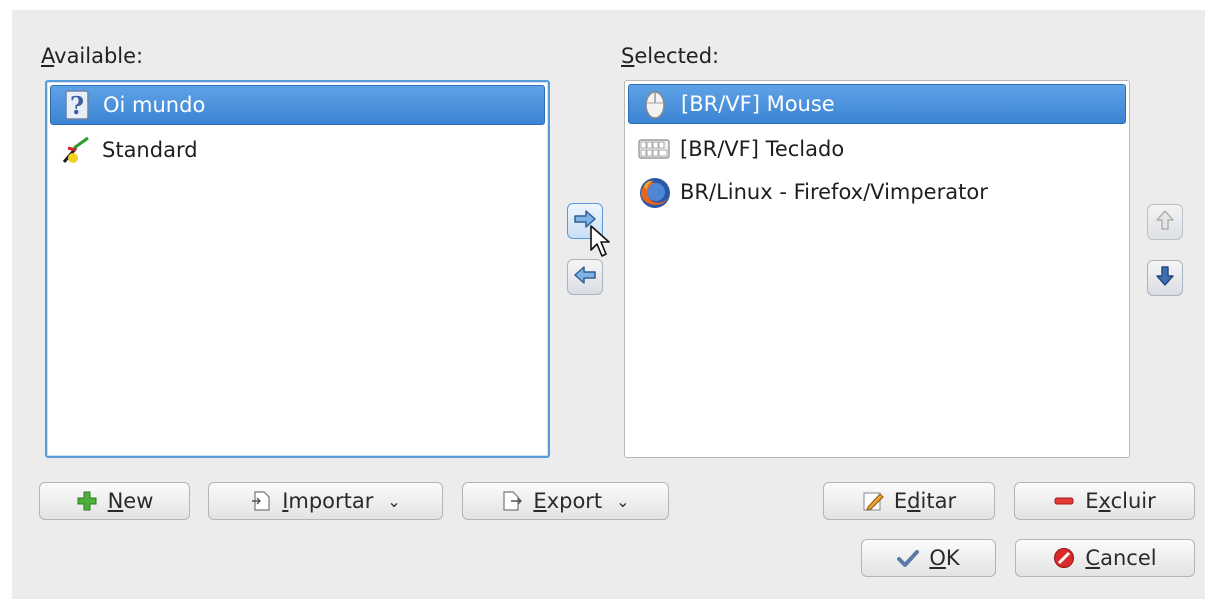  What do you see at coordinates (877, 149) in the screenshot?
I see `selected-item-teclado: [BR/VF] Teclado` at bounding box center [877, 149].